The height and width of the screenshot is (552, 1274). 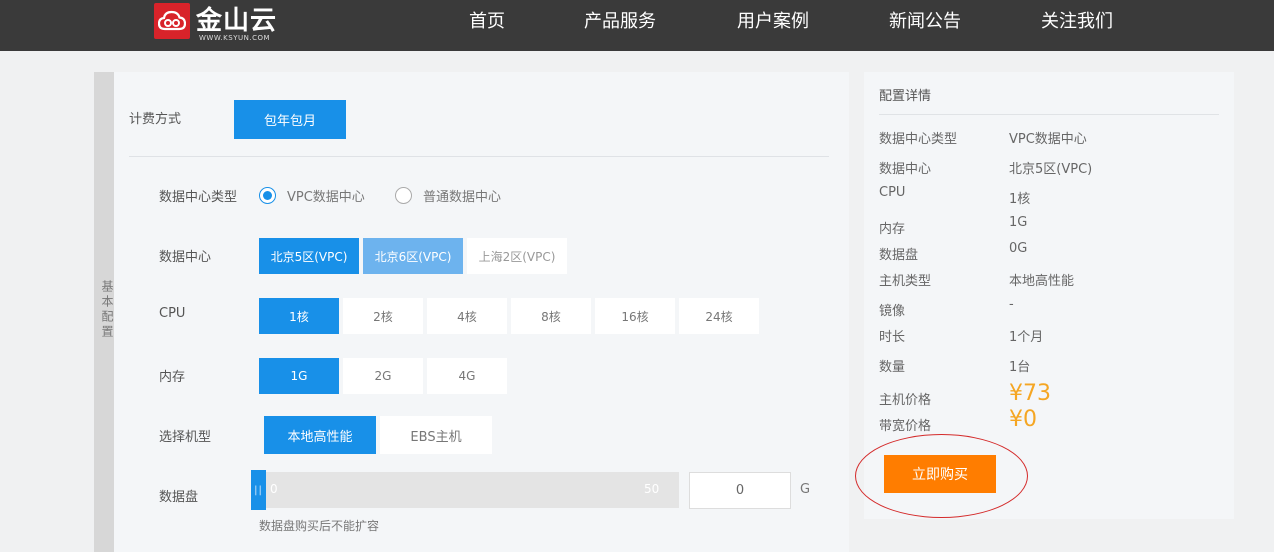 What do you see at coordinates (925, 25) in the screenshot?
I see `nav-news: 新闻公告` at bounding box center [925, 25].